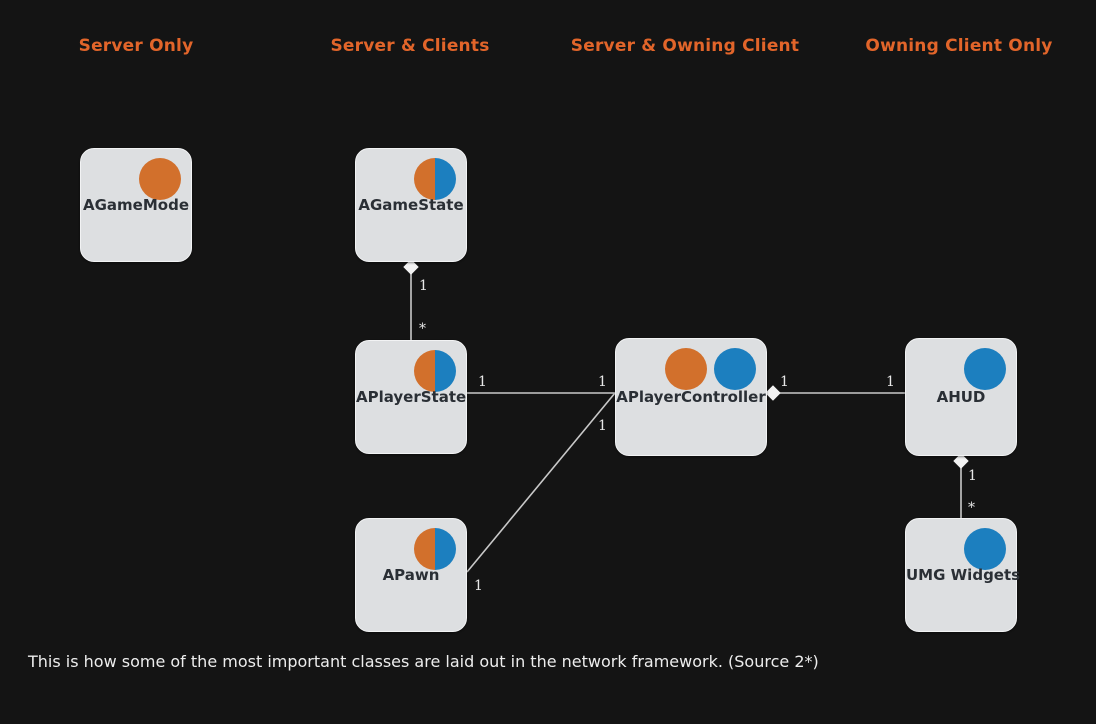 This screenshot has width=1096, height=724. What do you see at coordinates (890, 382) in the screenshot?
I see `multiplicity-m-hud-left1: 1` at bounding box center [890, 382].